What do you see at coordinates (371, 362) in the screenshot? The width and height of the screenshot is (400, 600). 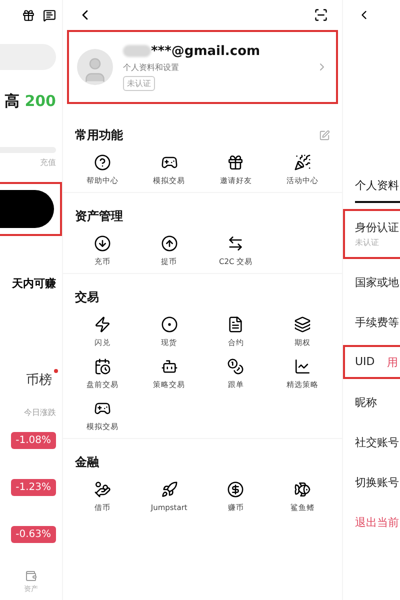 I see `settings-row: UID 用` at bounding box center [371, 362].